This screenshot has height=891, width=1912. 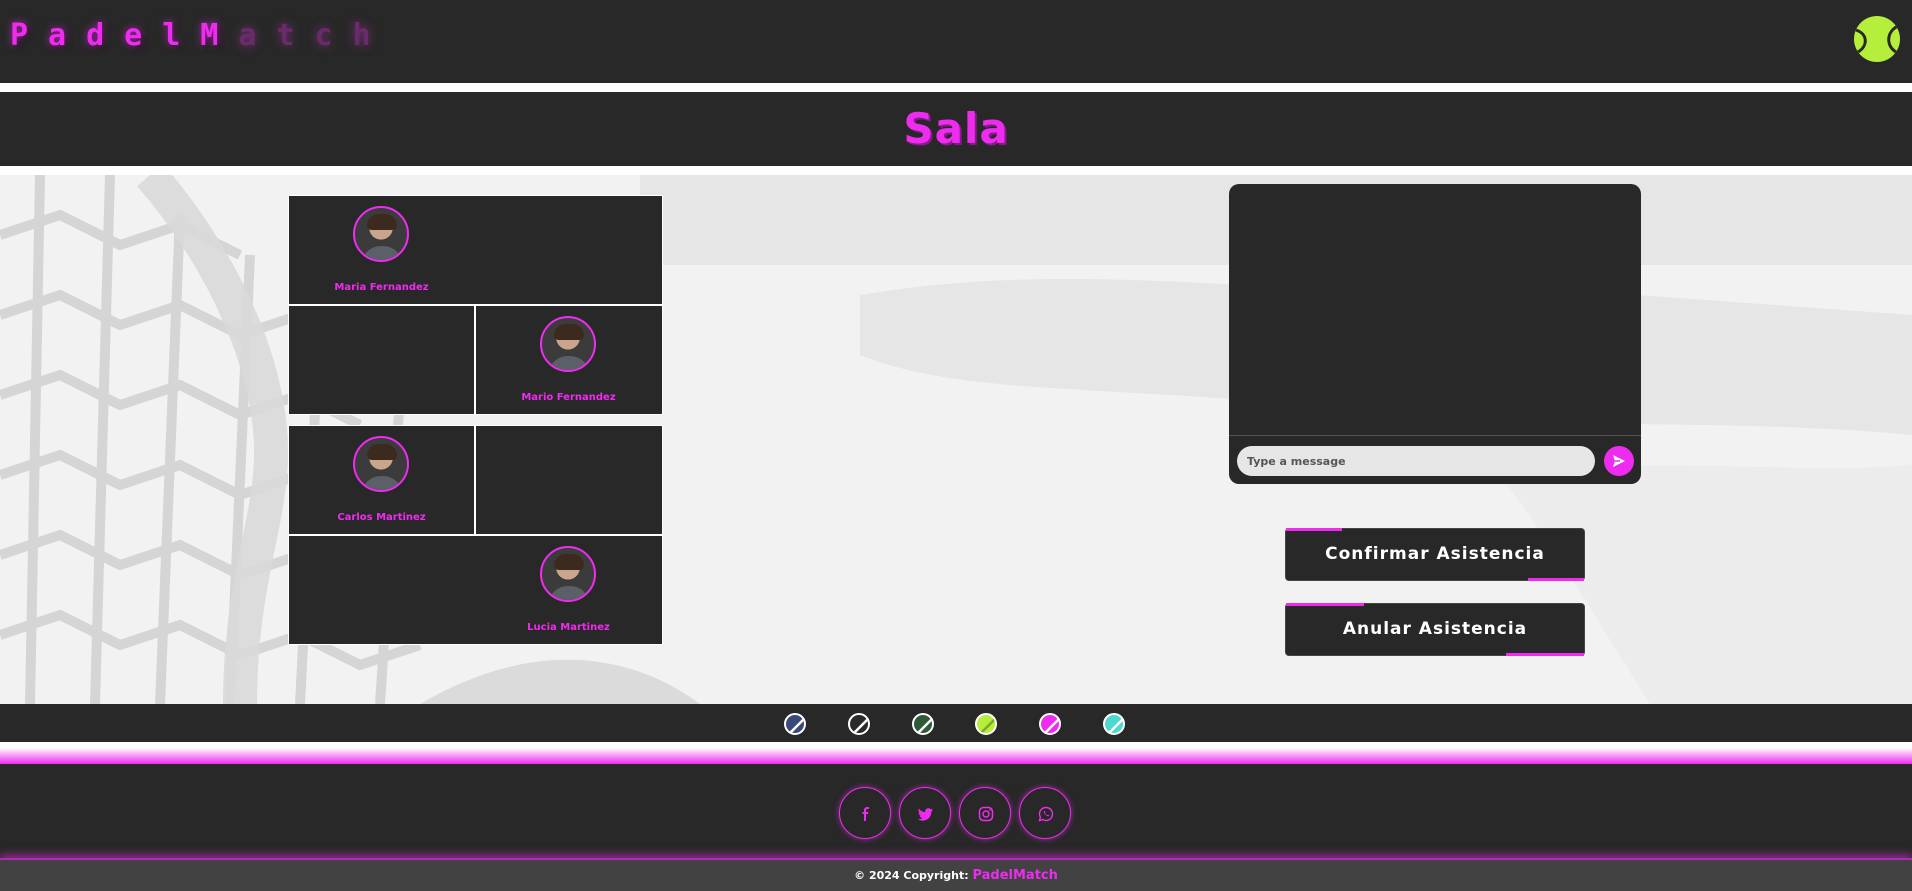 I want to click on title-strip: Sala, so click(x=956, y=129).